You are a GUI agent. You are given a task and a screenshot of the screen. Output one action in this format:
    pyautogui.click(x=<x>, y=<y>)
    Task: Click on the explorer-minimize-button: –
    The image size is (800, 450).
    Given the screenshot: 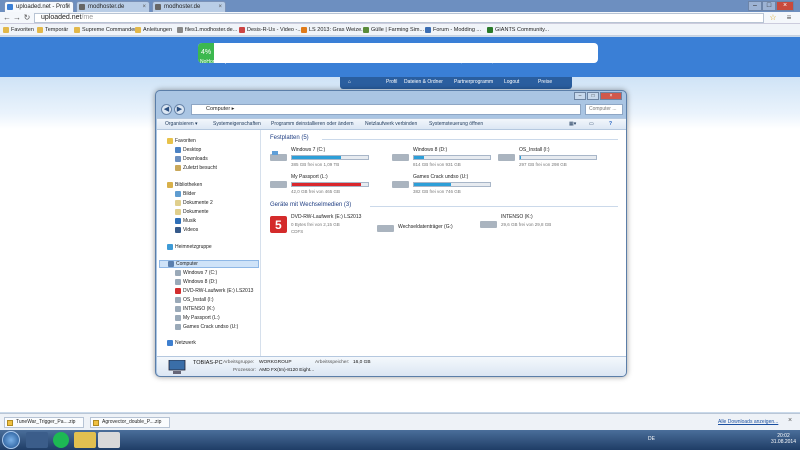 What is the action you would take?
    pyautogui.click(x=580, y=96)
    